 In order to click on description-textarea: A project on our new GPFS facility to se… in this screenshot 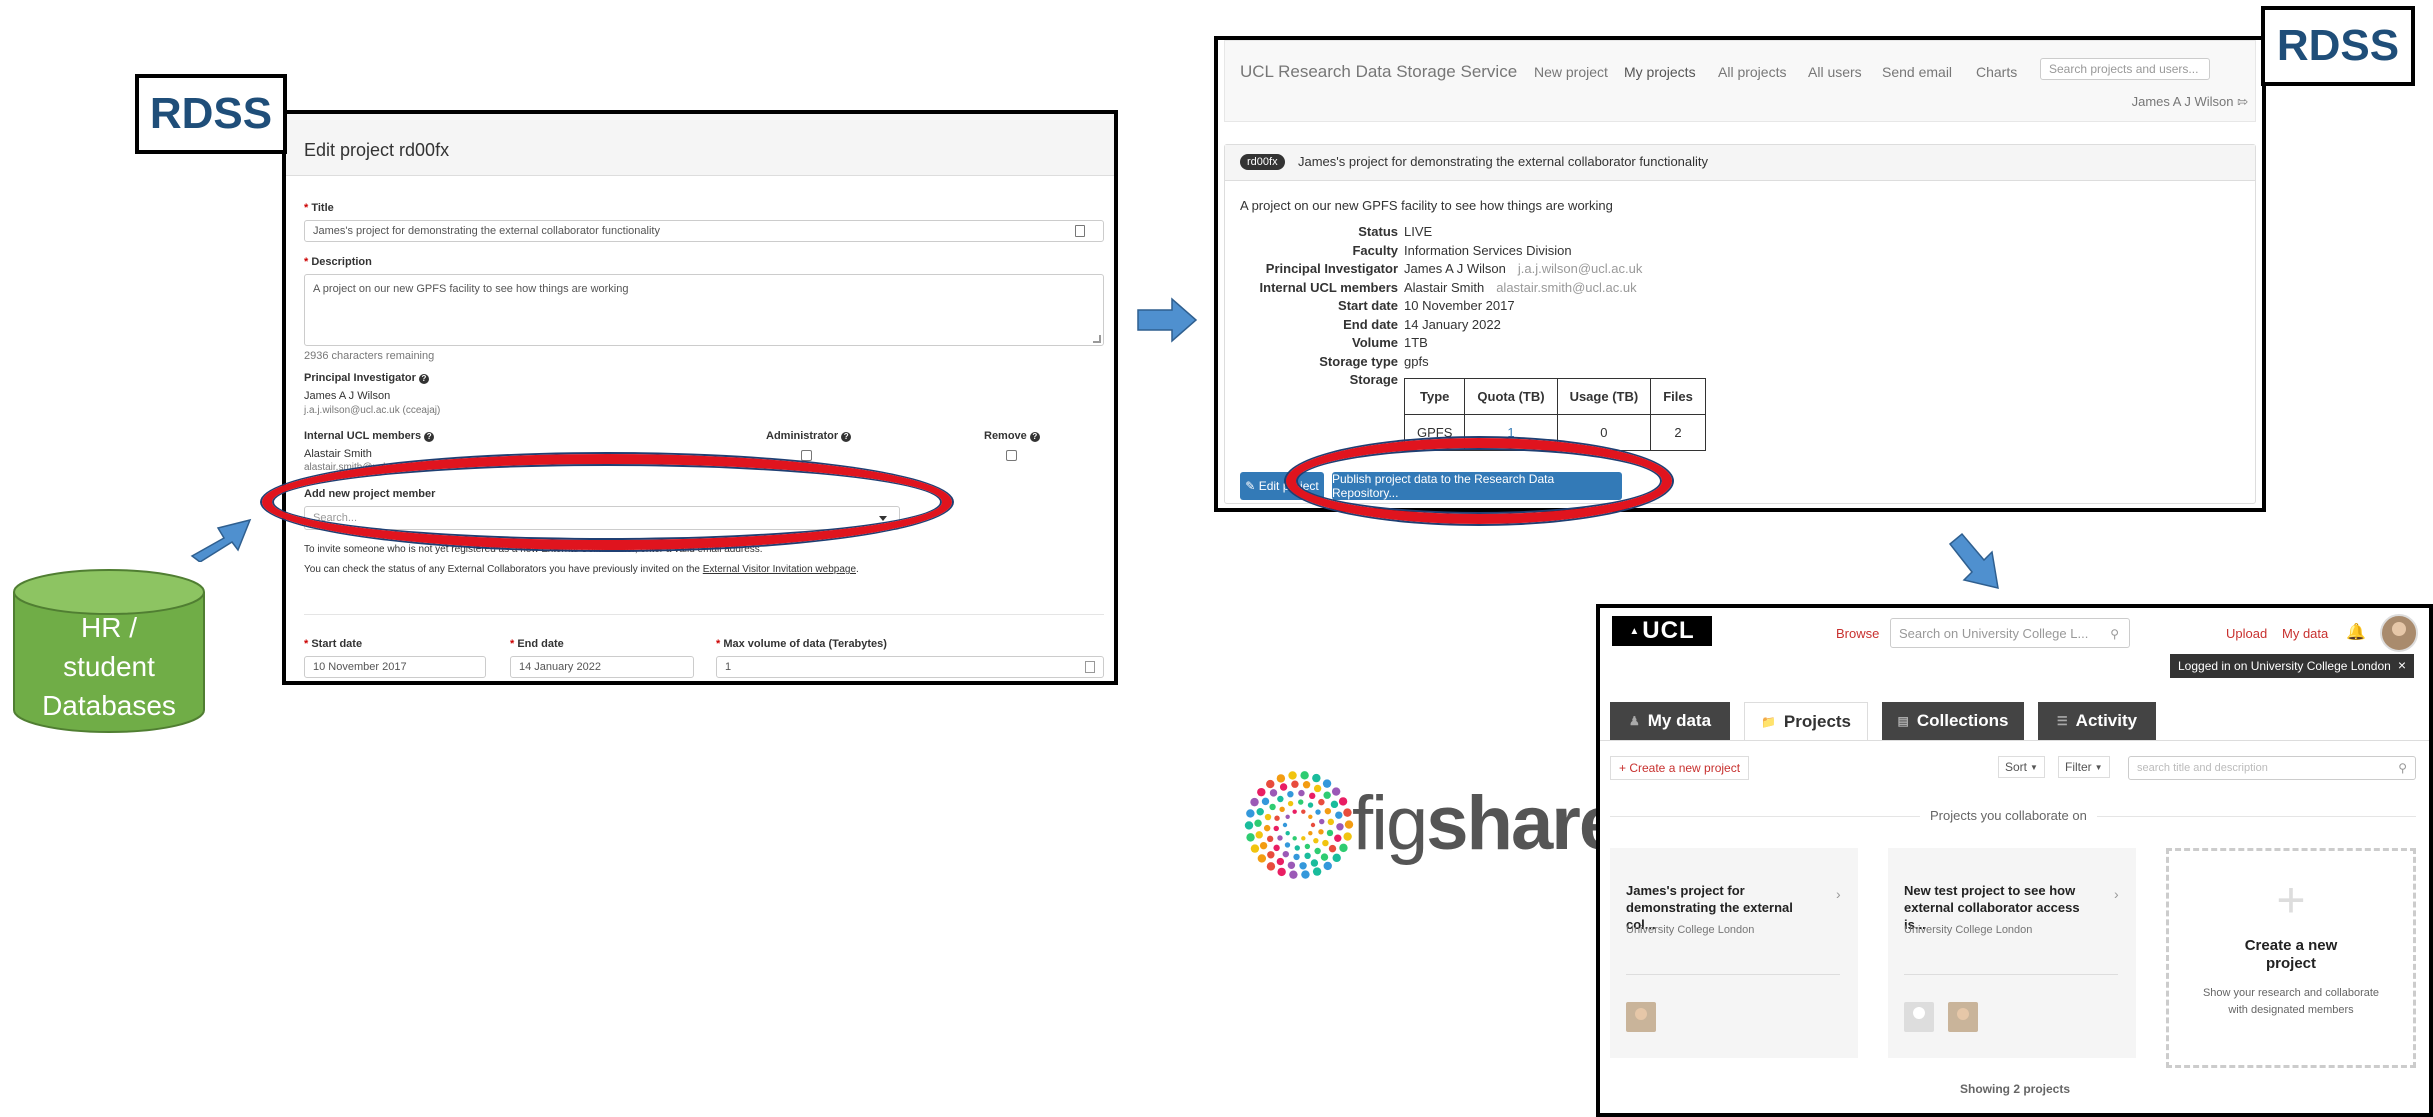, I will do `click(704, 310)`.